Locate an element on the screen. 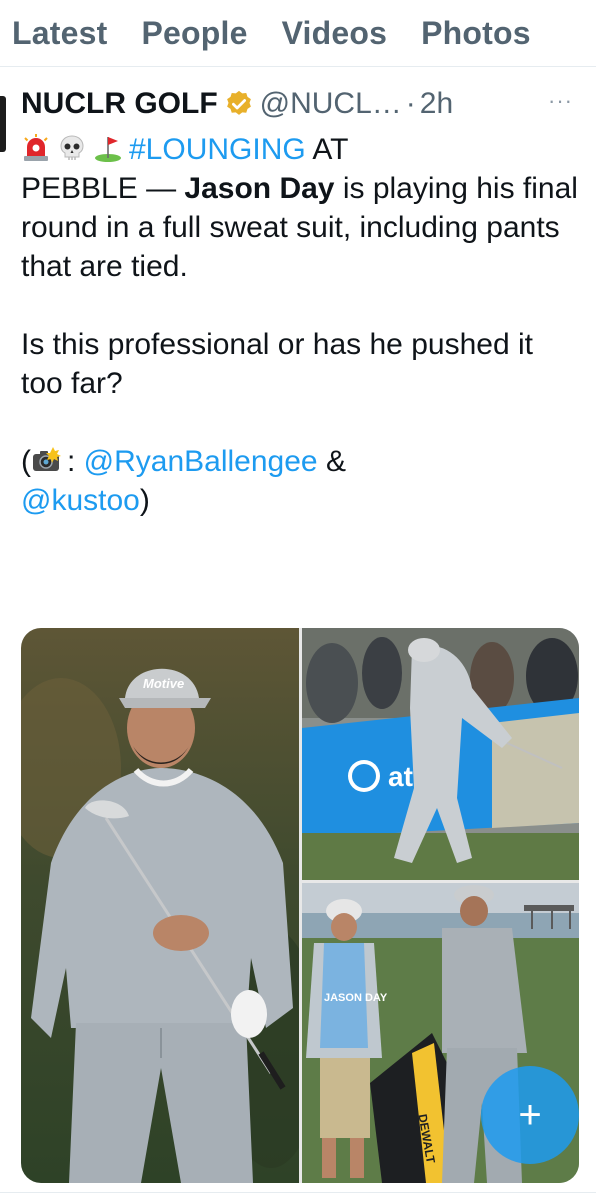  left-edge-indicator is located at coordinates (3, 124).